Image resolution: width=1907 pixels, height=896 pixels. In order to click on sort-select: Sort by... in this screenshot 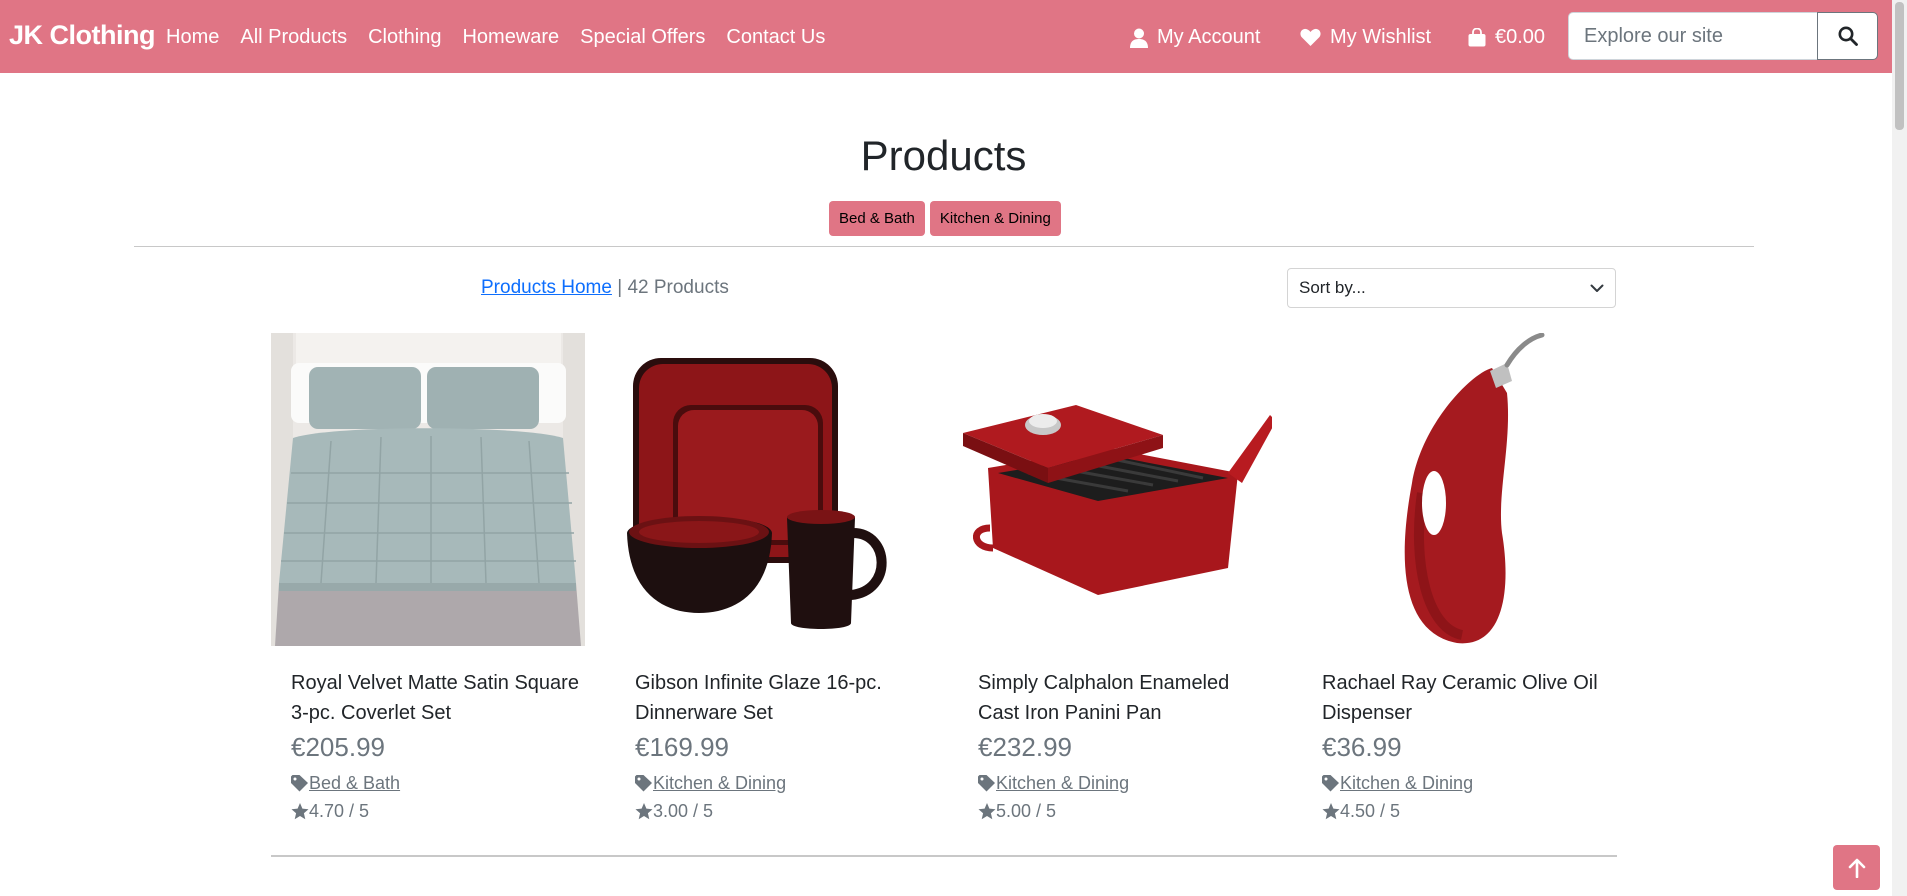, I will do `click(1451, 288)`.